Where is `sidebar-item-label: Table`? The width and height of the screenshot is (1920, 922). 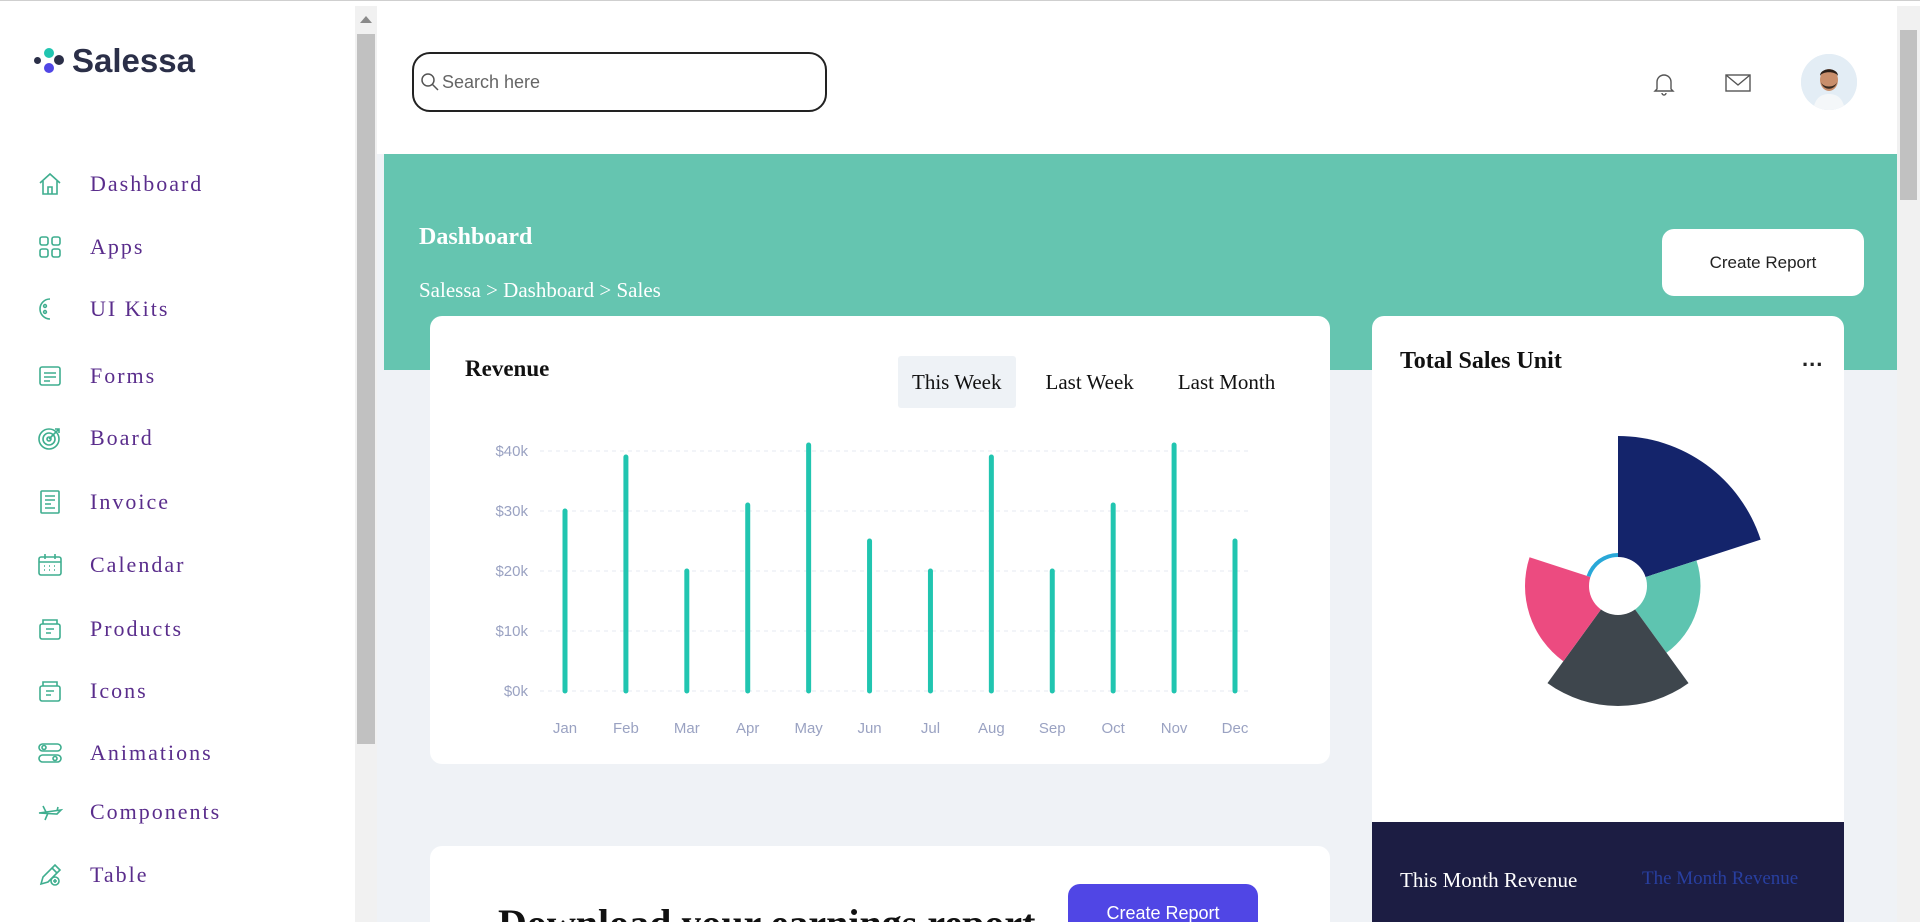 sidebar-item-label: Table is located at coordinates (119, 874).